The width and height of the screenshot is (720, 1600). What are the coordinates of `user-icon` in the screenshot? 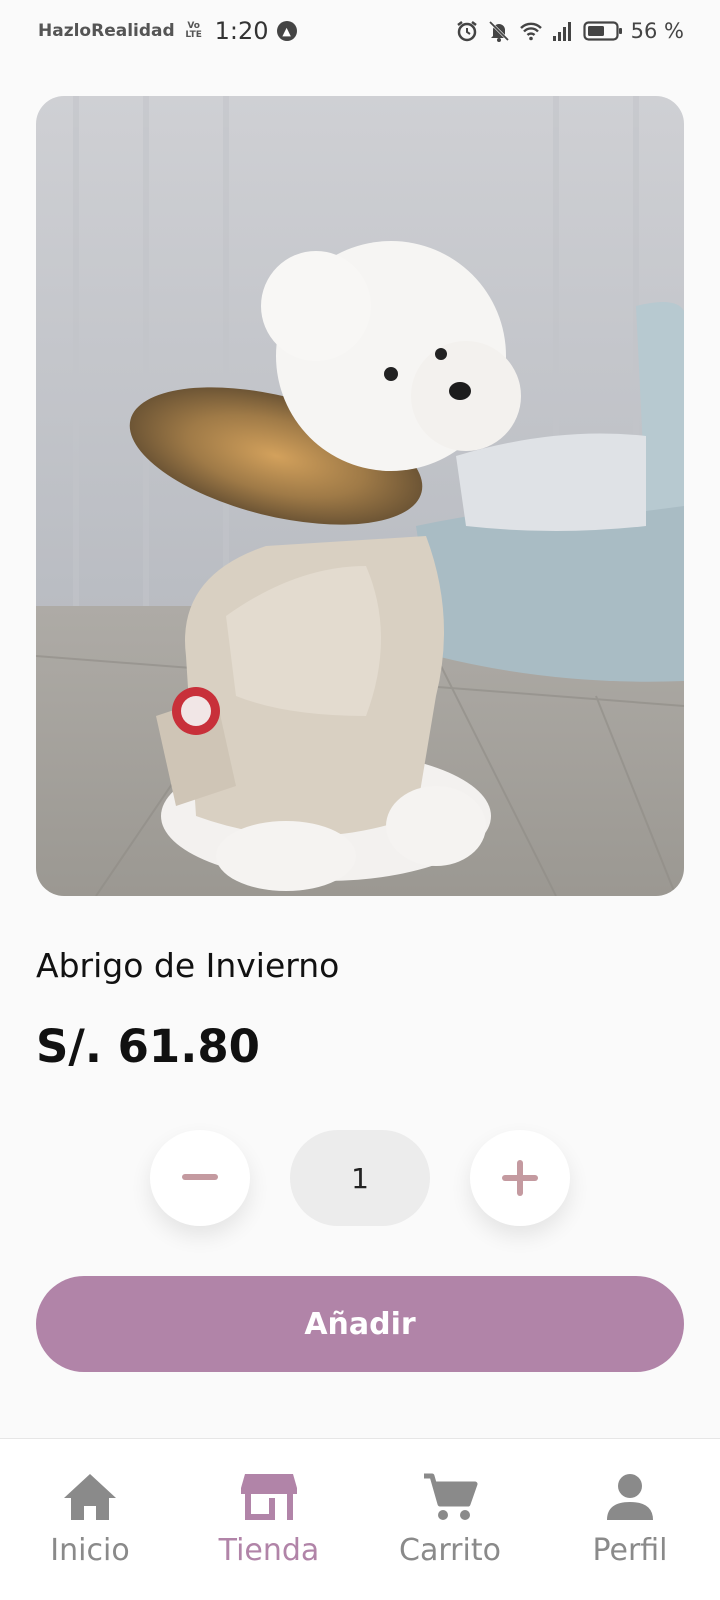 It's located at (630, 1497).